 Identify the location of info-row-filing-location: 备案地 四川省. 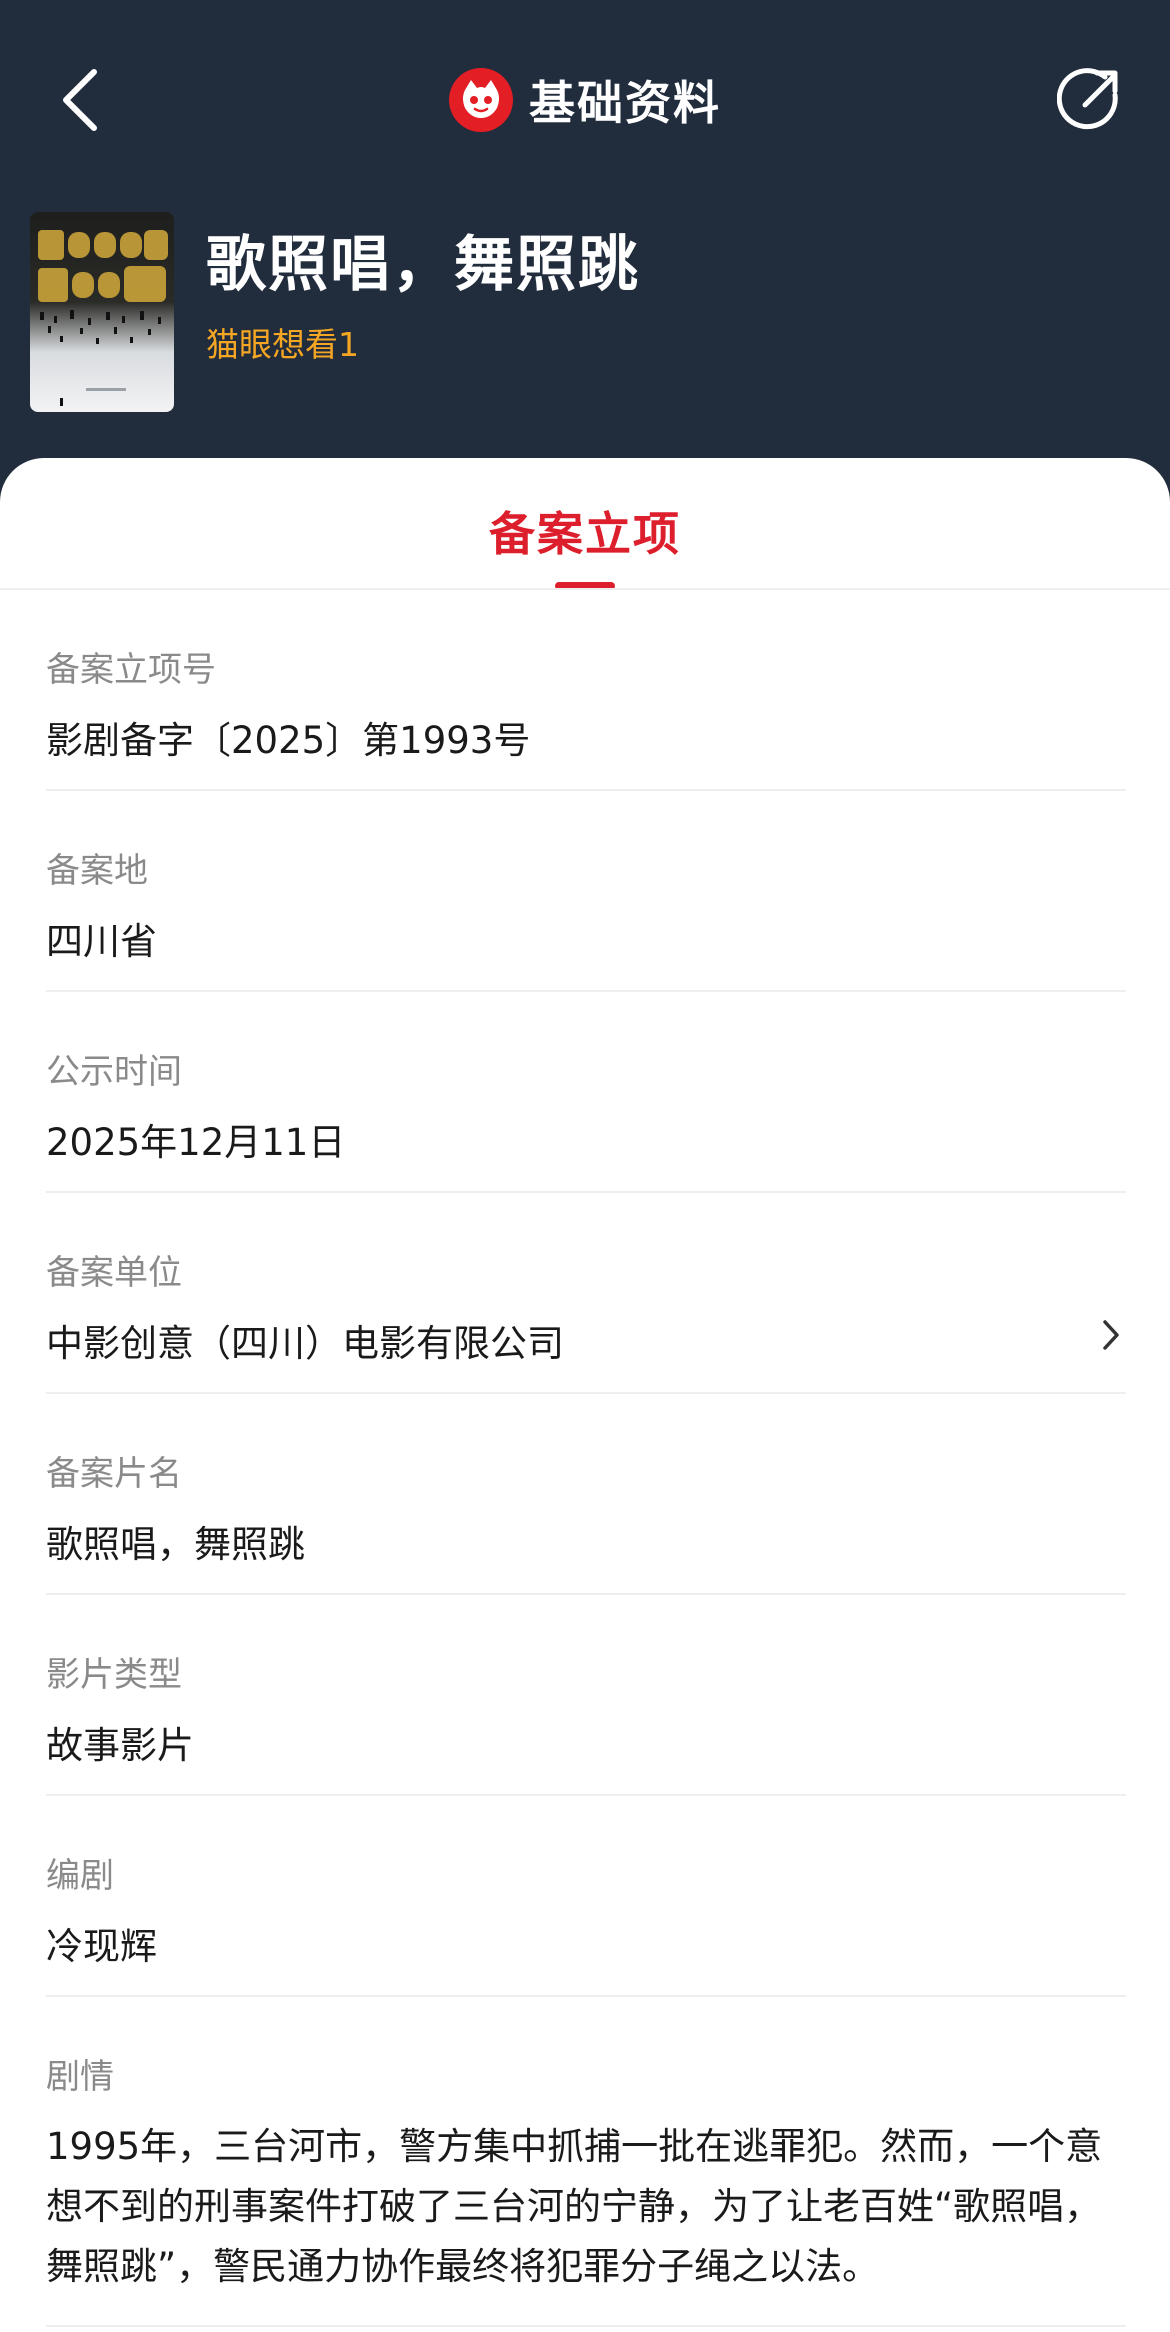
(586, 891).